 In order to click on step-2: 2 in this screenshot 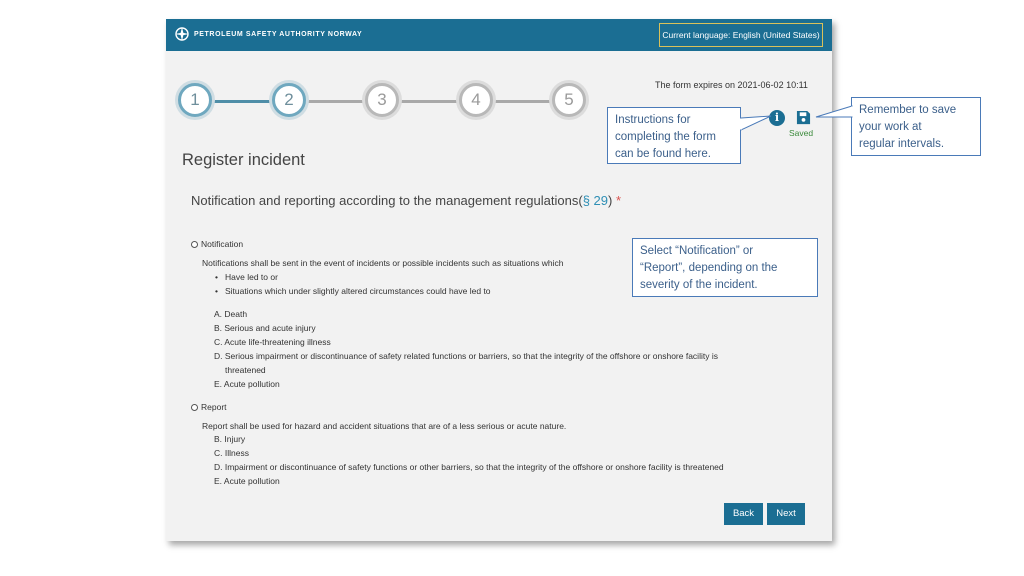, I will do `click(289, 100)`.